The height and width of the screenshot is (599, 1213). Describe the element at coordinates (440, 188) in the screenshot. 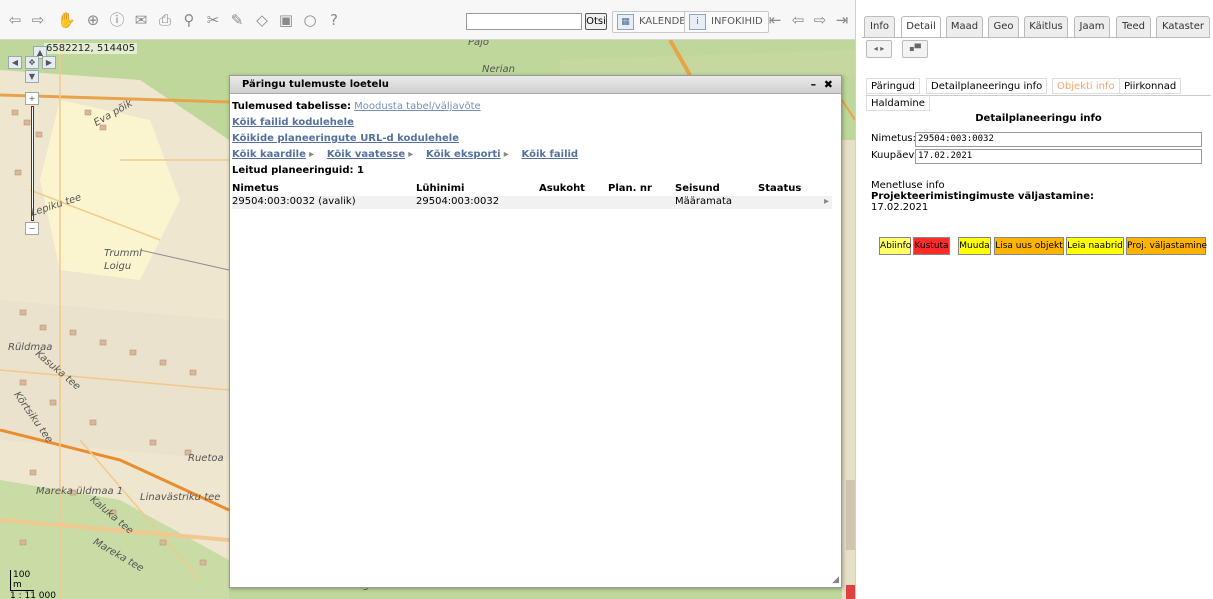

I see `col-header-luhinimi: Lühinimi` at that location.